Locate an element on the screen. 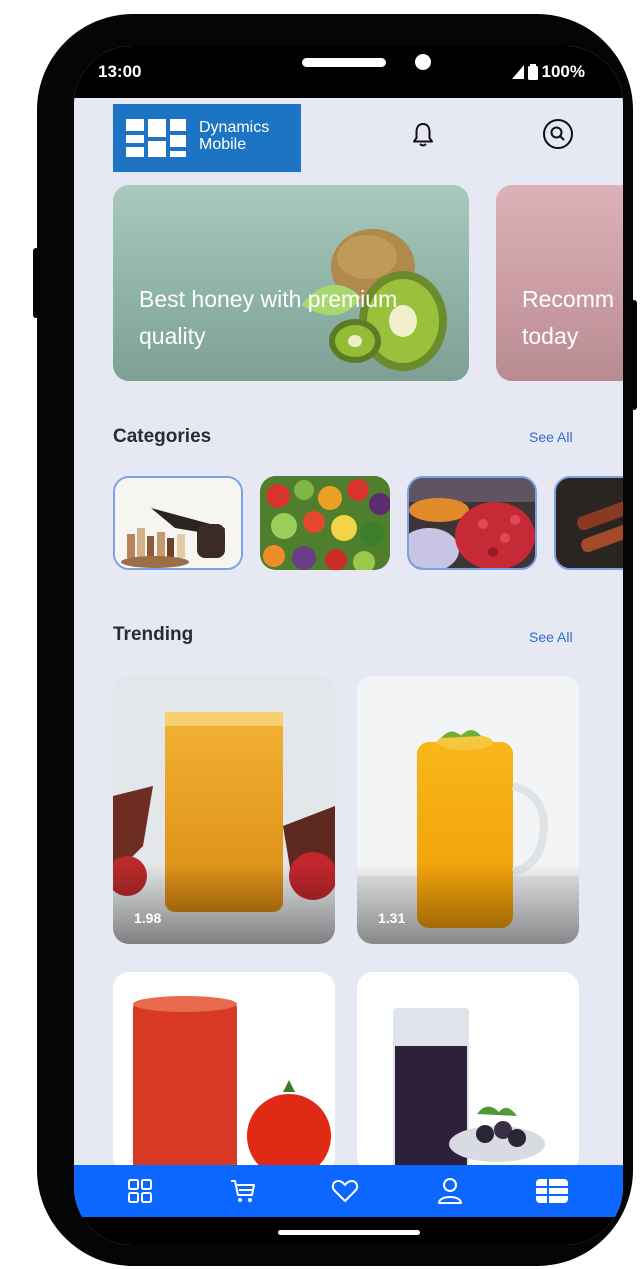 The height and width of the screenshot is (1269, 640). bottom-nav is located at coordinates (348, 1191).